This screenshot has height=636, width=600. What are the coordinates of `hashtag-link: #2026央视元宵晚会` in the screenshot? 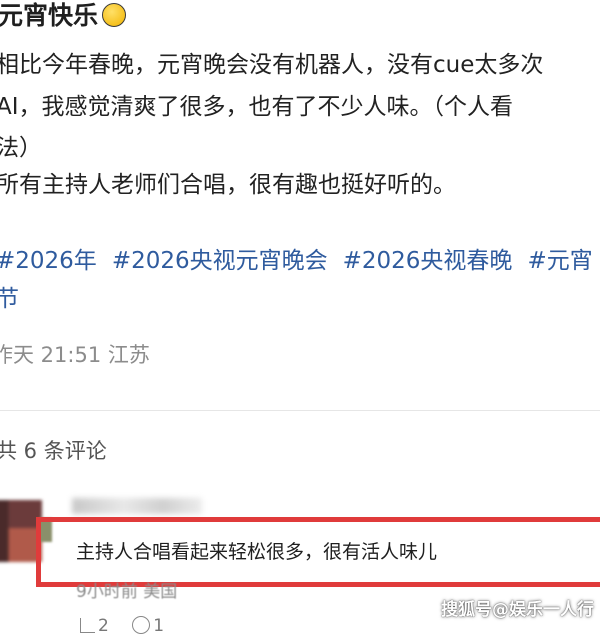 It's located at (220, 261).